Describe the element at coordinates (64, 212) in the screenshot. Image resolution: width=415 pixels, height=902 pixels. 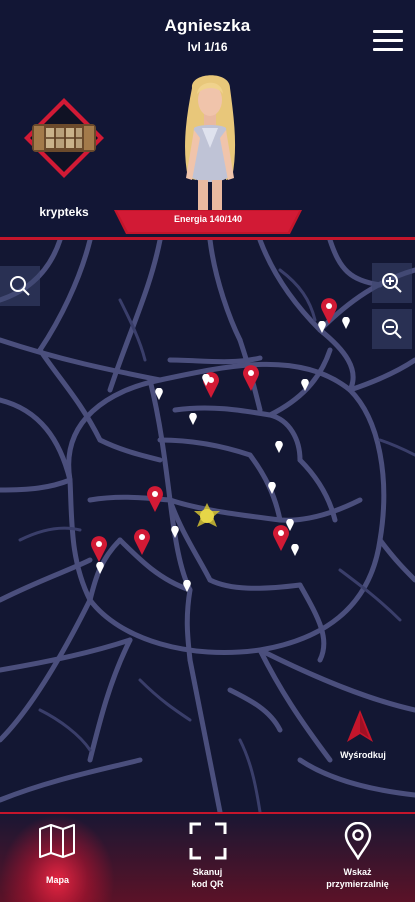
I see `cryptex-label: krypteks` at that location.